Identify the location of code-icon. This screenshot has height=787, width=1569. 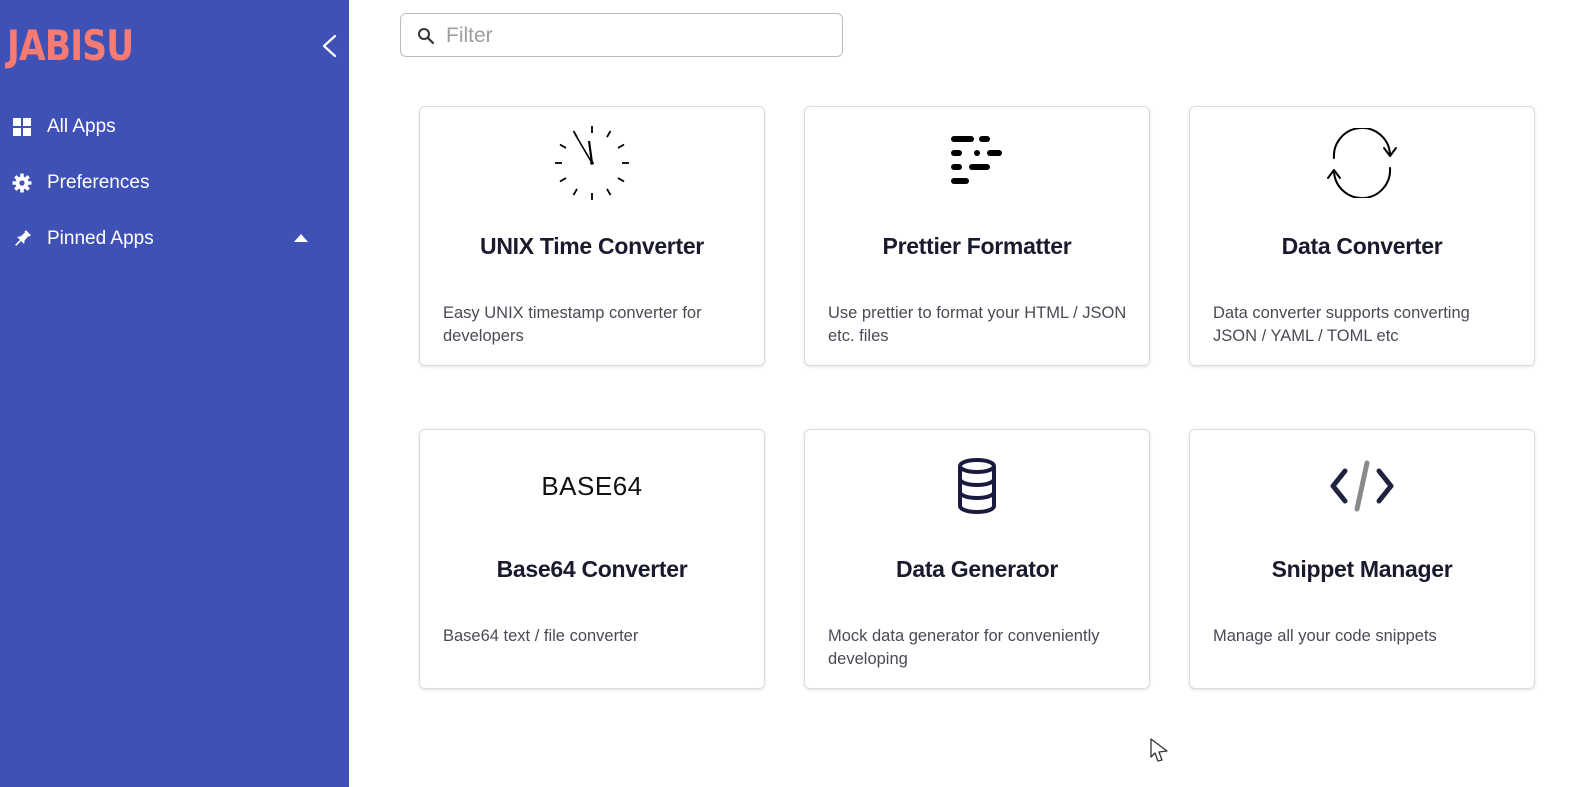
(1362, 486).